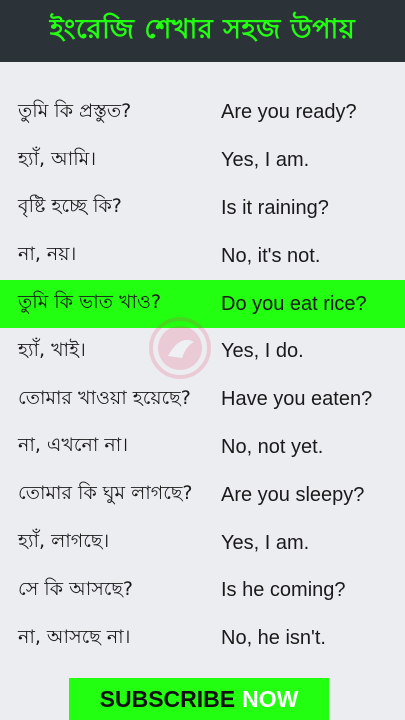 This screenshot has width=405, height=720. Describe the element at coordinates (202, 400) in the screenshot. I see `phrase-row: তোমার খাওয়া হয়েছে? Have you eaten?` at that location.